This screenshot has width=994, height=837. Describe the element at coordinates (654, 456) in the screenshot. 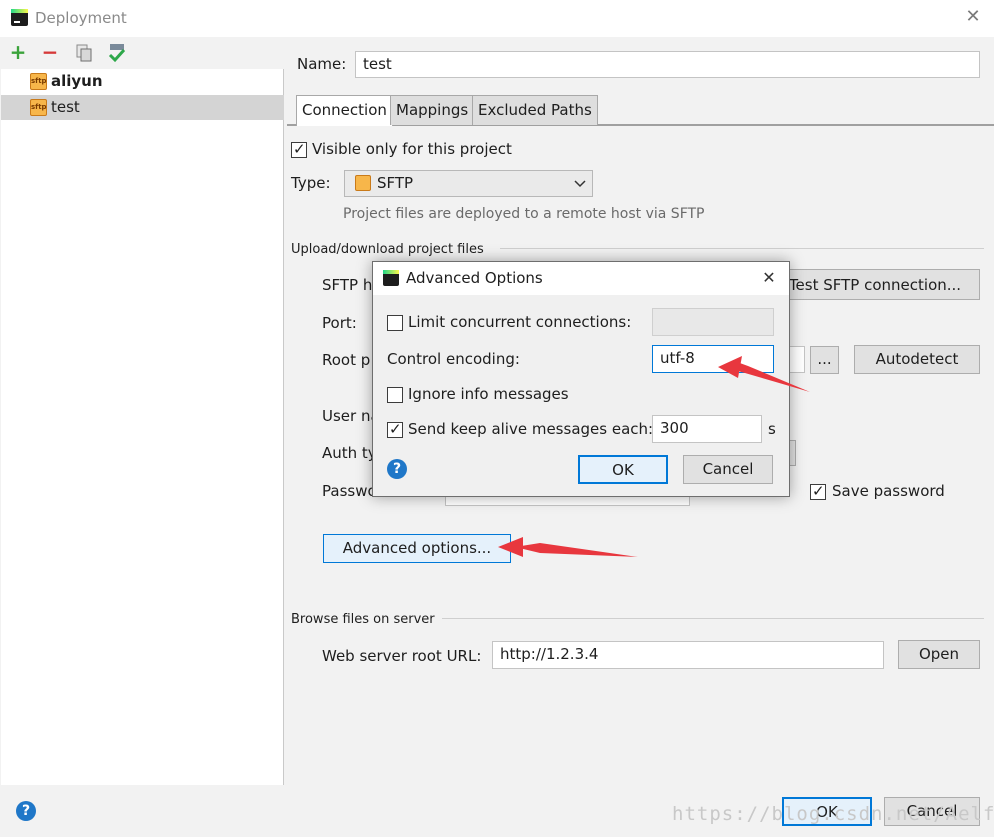

I see `annotation-arrows` at that location.